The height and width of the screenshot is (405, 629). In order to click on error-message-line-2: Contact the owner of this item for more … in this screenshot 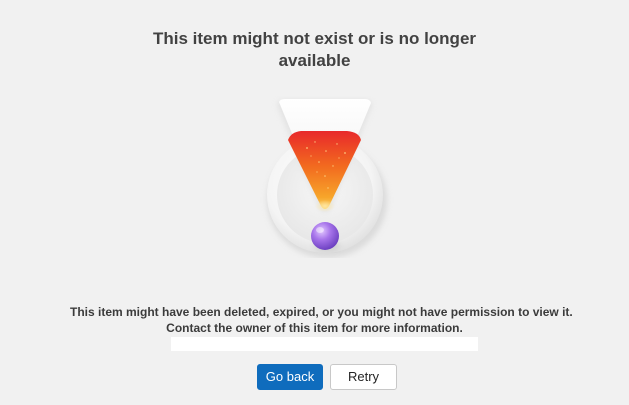, I will do `click(314, 328)`.